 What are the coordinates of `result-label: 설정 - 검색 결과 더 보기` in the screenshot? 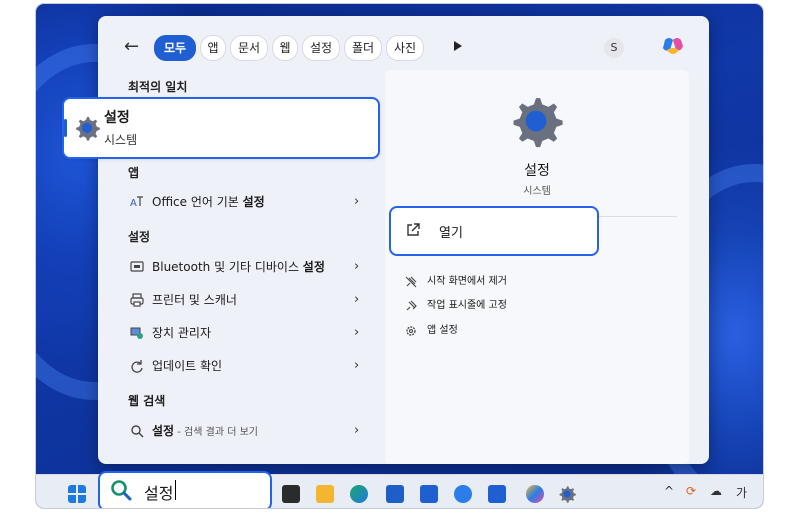 It's located at (205, 431).